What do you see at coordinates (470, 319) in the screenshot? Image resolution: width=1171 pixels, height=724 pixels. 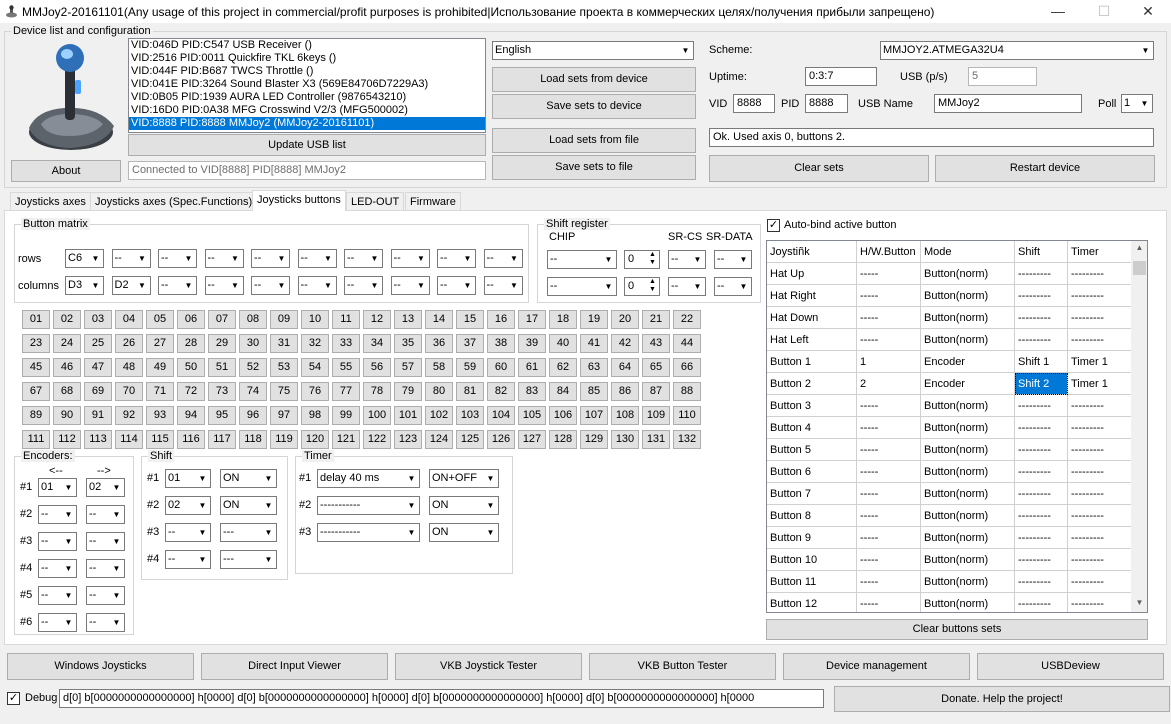 I see `button-number: 15` at bounding box center [470, 319].